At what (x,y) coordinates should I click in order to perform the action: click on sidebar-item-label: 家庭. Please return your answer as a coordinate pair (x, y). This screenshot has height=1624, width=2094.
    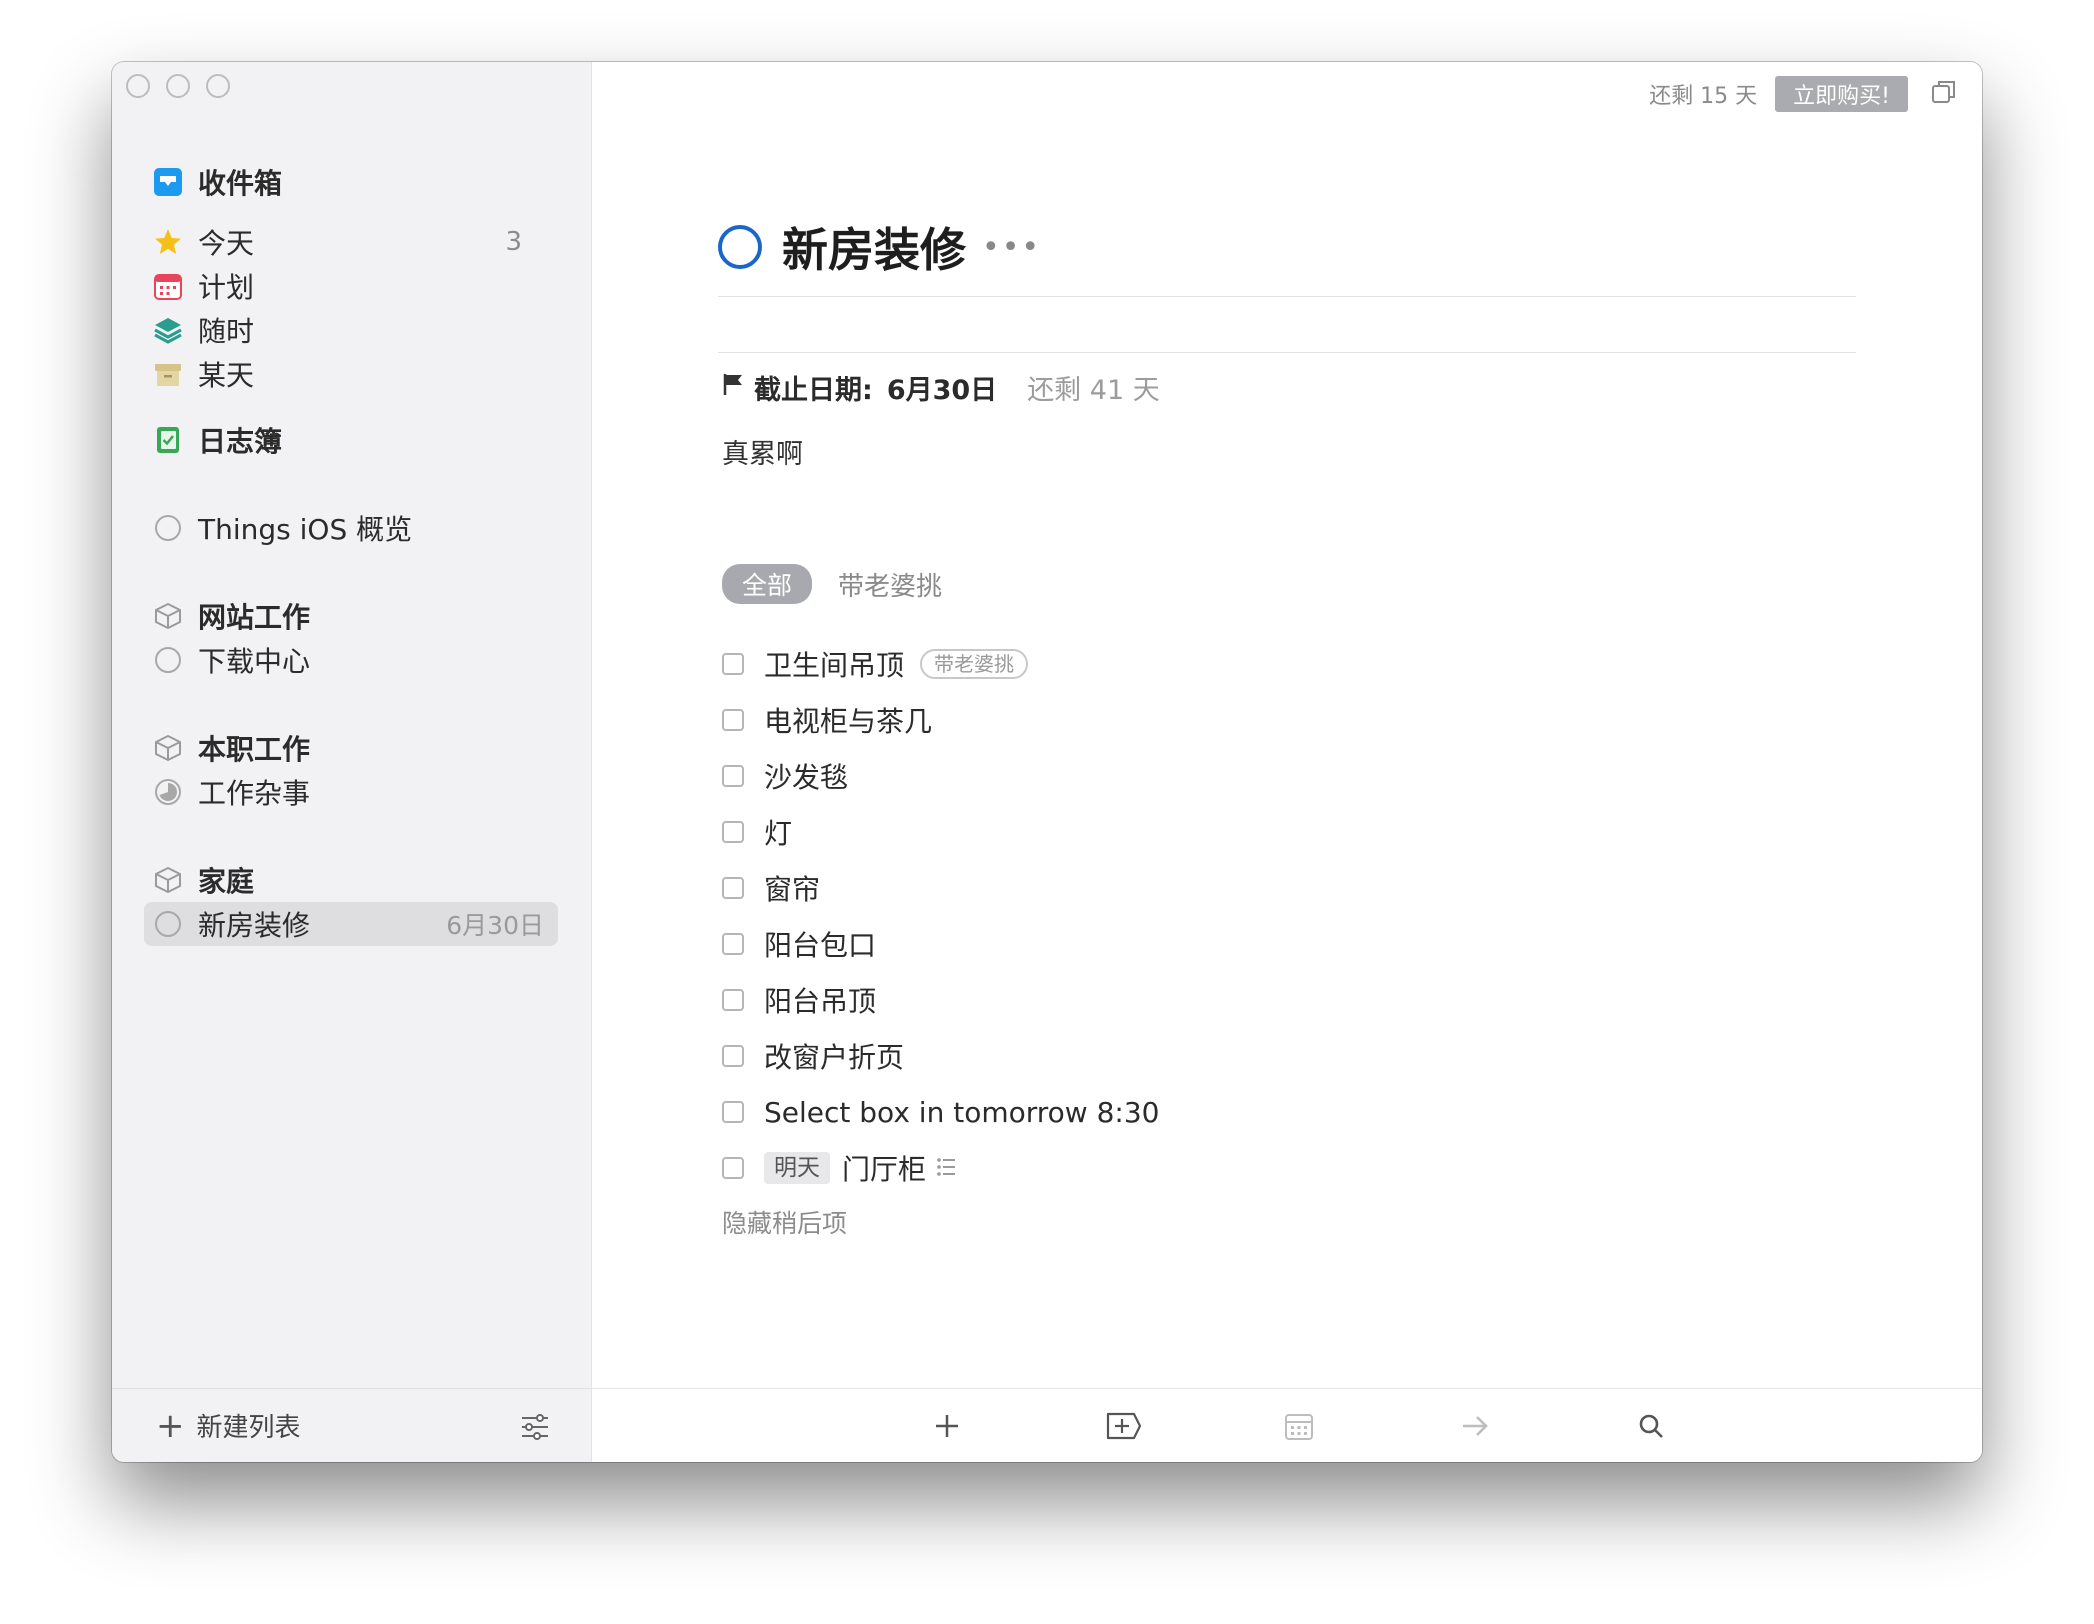
    Looking at the image, I should click on (226, 881).